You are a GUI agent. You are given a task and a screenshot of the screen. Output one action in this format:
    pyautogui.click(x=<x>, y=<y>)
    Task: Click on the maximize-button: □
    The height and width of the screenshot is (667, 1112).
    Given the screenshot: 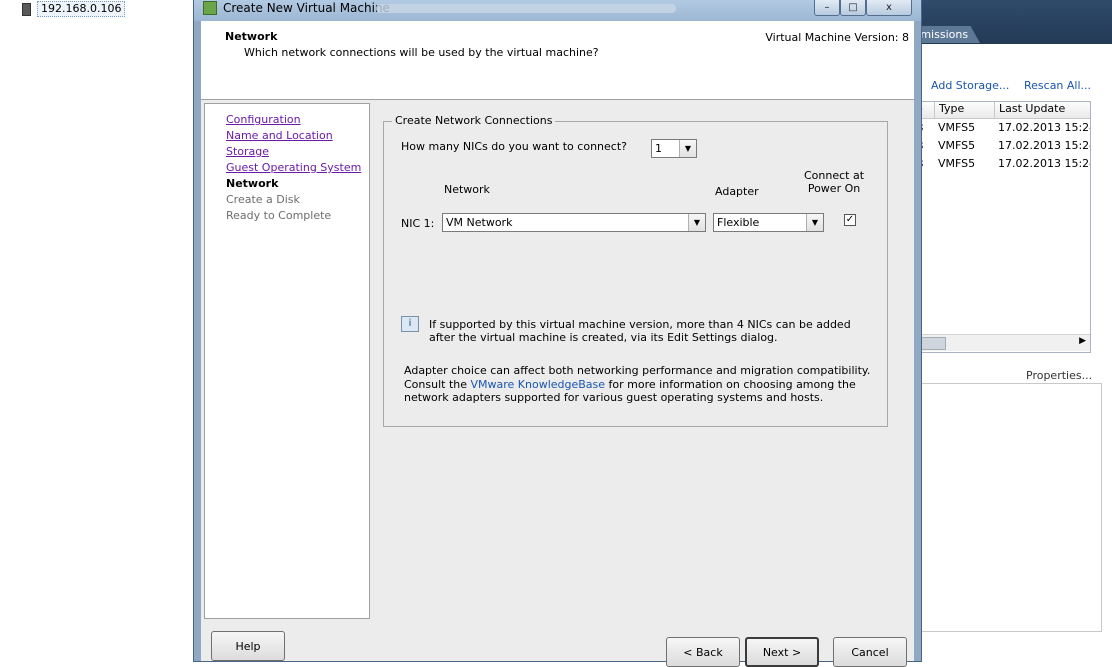 What is the action you would take?
    pyautogui.click(x=853, y=8)
    